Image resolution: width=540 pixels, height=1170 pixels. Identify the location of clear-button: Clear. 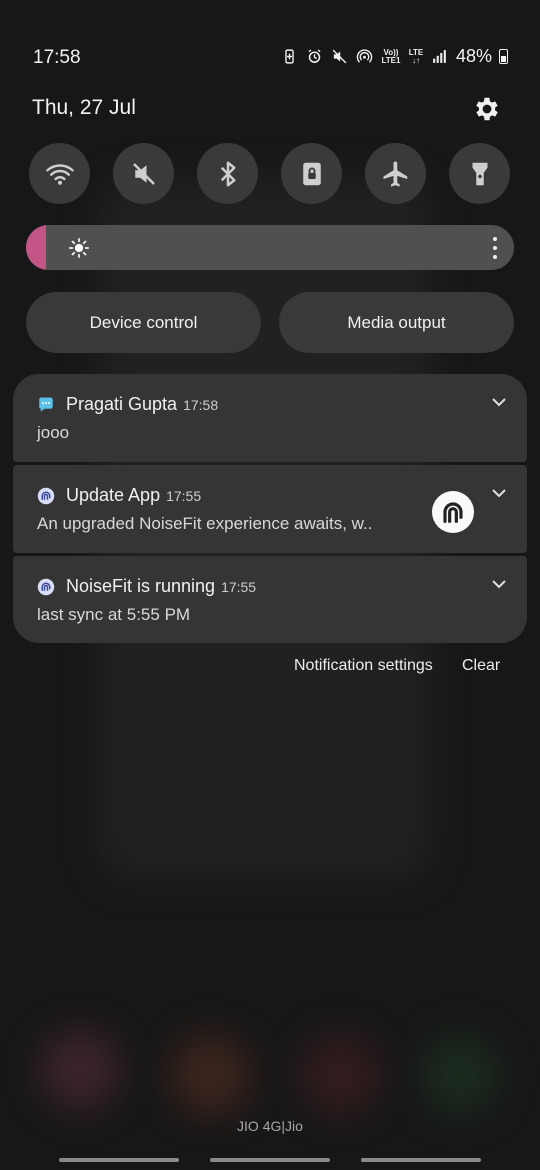
(481, 666).